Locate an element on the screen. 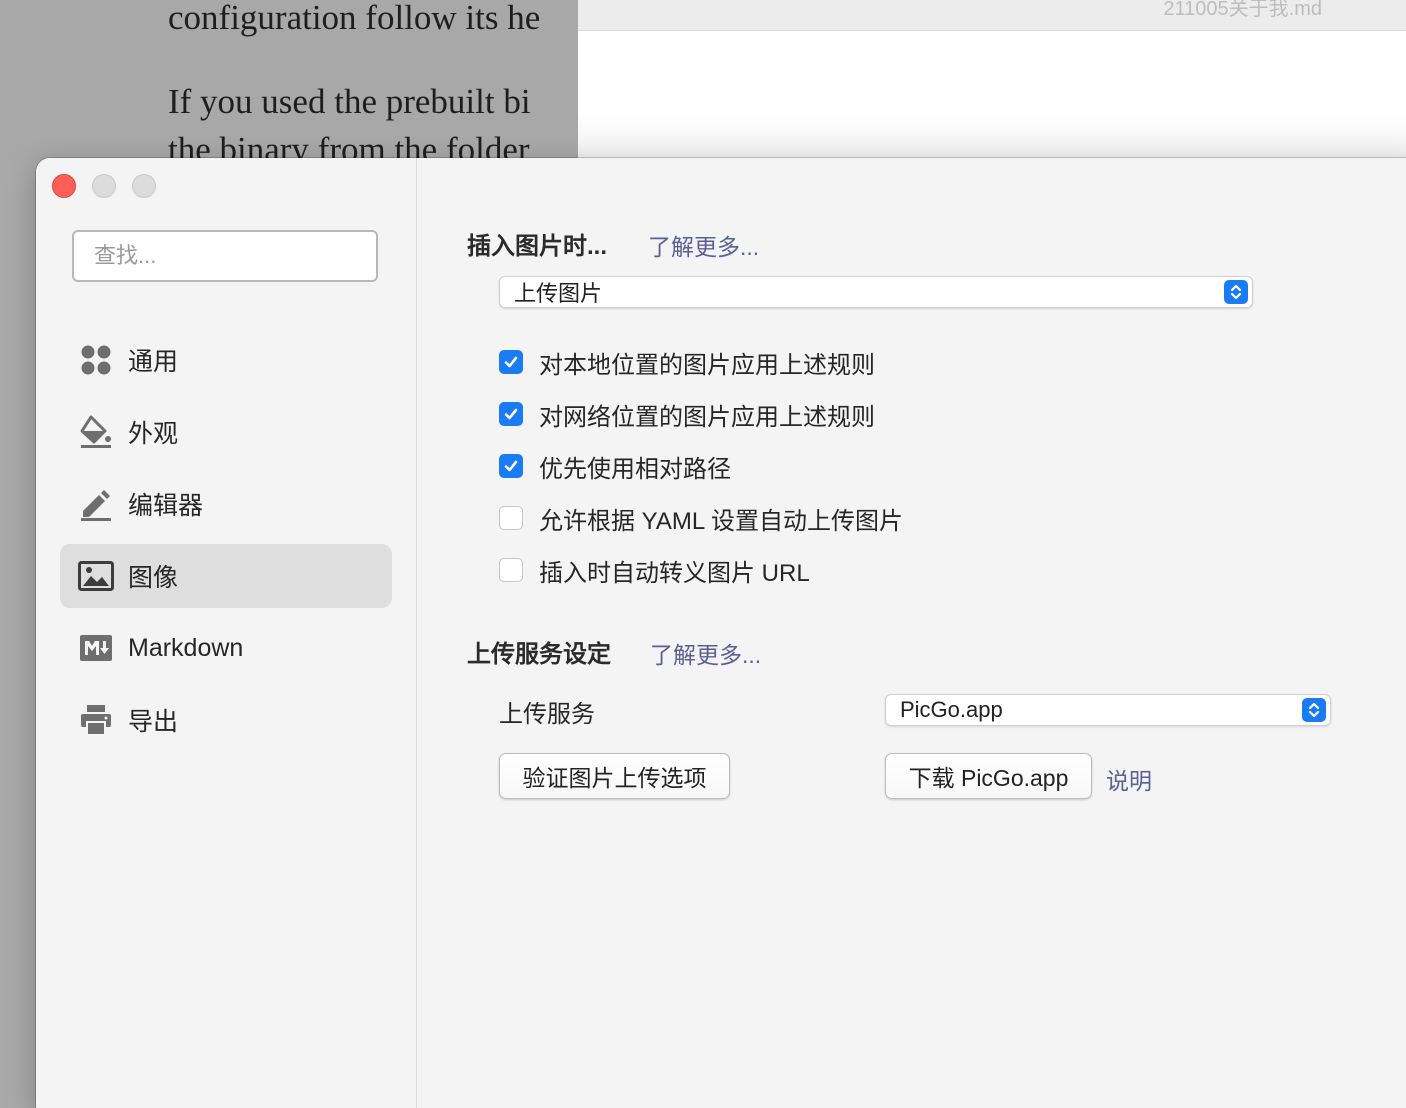 The width and height of the screenshot is (1406, 1108). sidebar-item-markdown: Markdown is located at coordinates (226, 648).